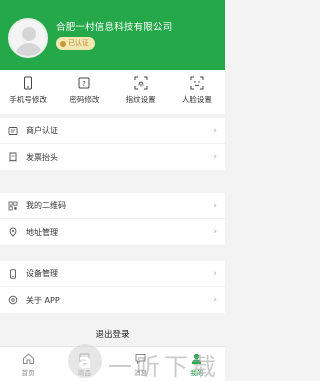  Describe the element at coordinates (112, 300) in the screenshot. I see `menu-item-about-app: 关于 APP ›` at that location.